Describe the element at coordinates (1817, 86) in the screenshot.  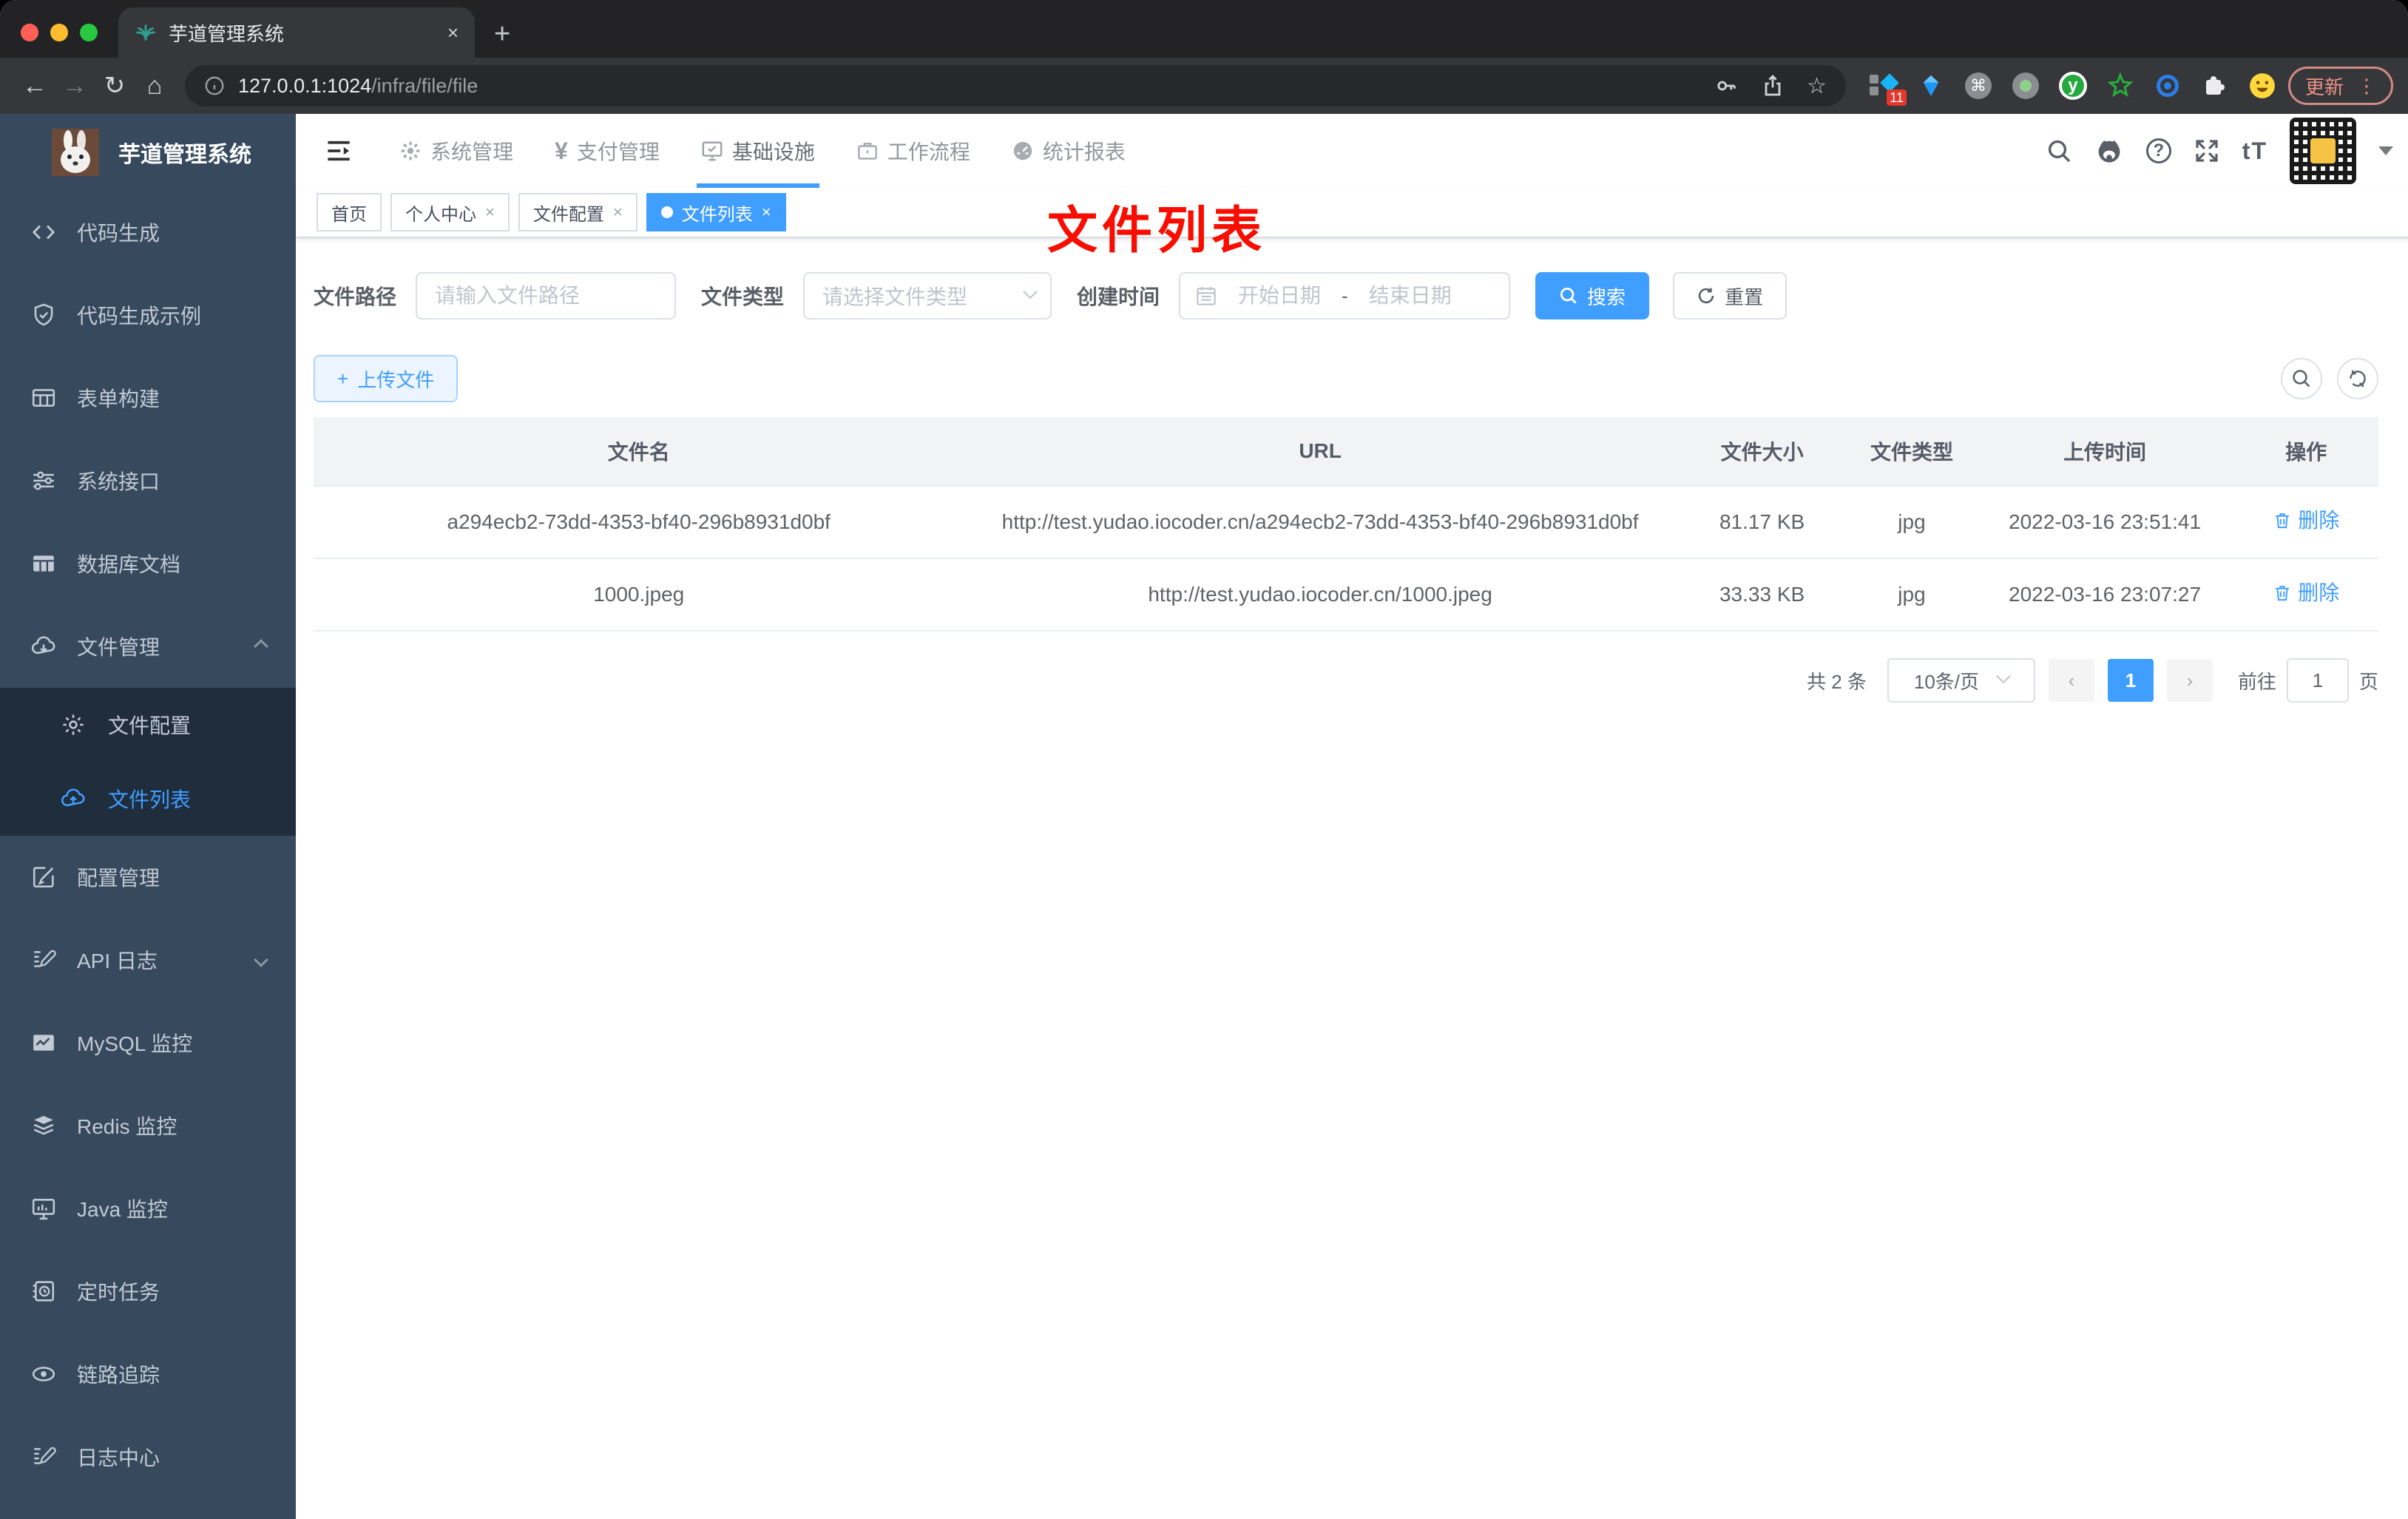
I see `bookmark-star-icon: ☆` at that location.